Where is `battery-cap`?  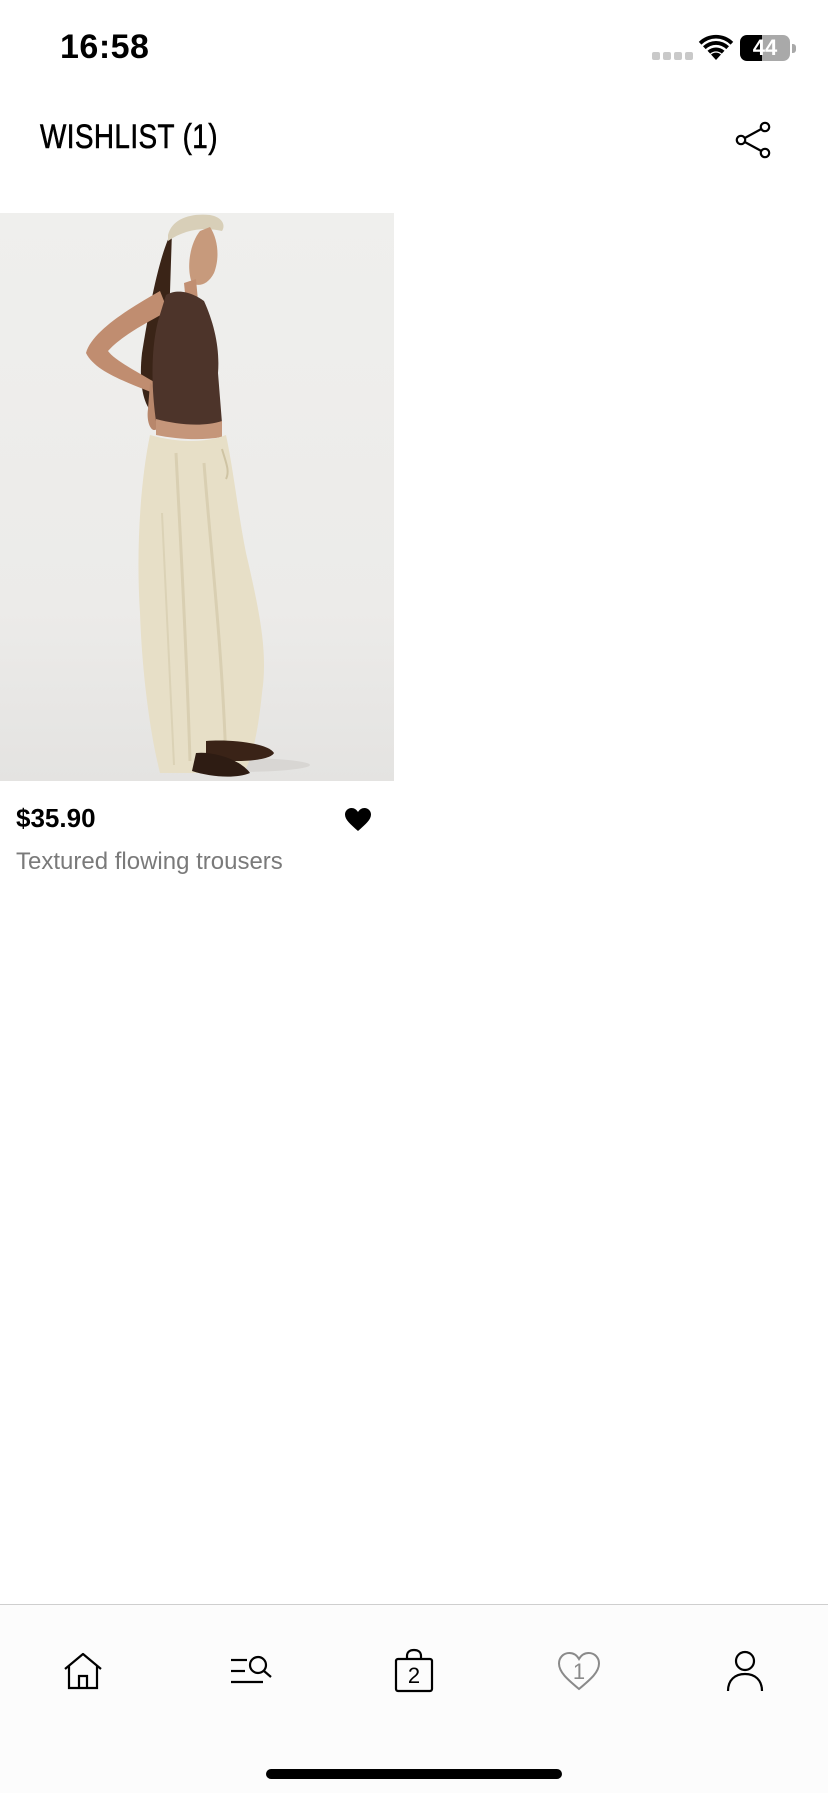 battery-cap is located at coordinates (794, 48).